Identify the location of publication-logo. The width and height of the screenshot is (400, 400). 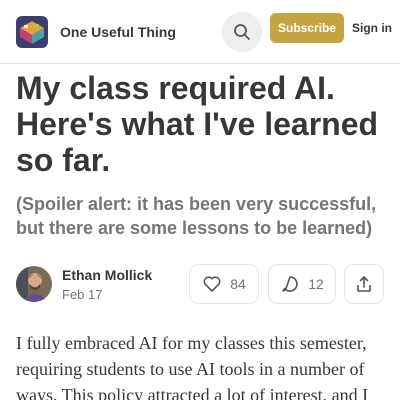
(32, 32).